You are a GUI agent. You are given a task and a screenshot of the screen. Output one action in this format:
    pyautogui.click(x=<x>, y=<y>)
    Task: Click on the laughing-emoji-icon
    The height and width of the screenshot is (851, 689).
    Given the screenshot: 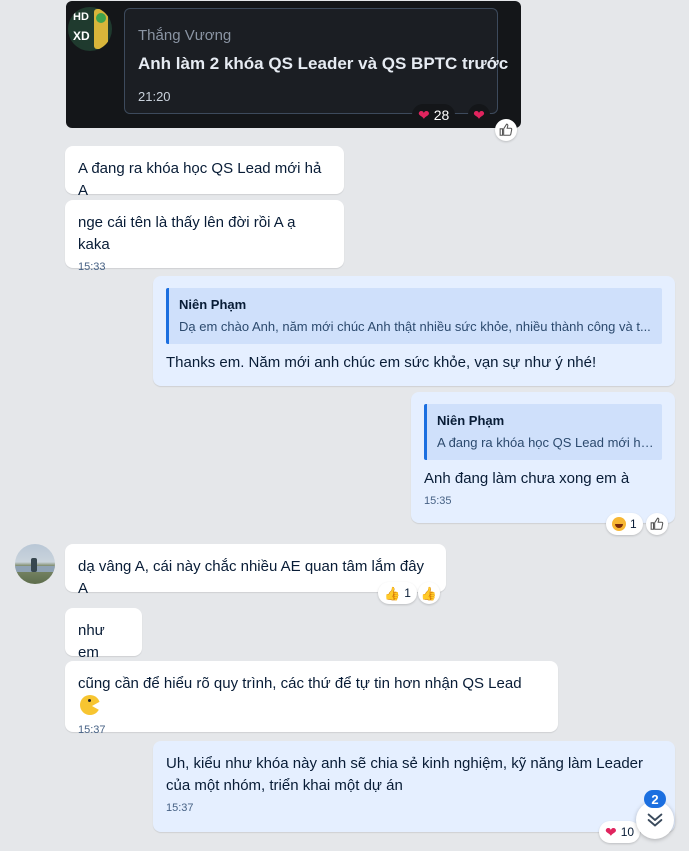 What is the action you would take?
    pyautogui.click(x=619, y=524)
    